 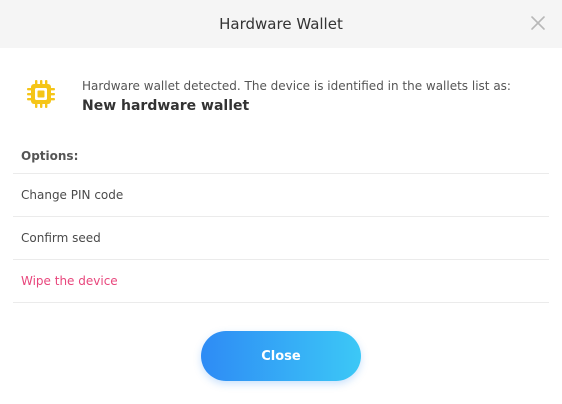 What do you see at coordinates (538, 23) in the screenshot?
I see `close-icon` at bounding box center [538, 23].